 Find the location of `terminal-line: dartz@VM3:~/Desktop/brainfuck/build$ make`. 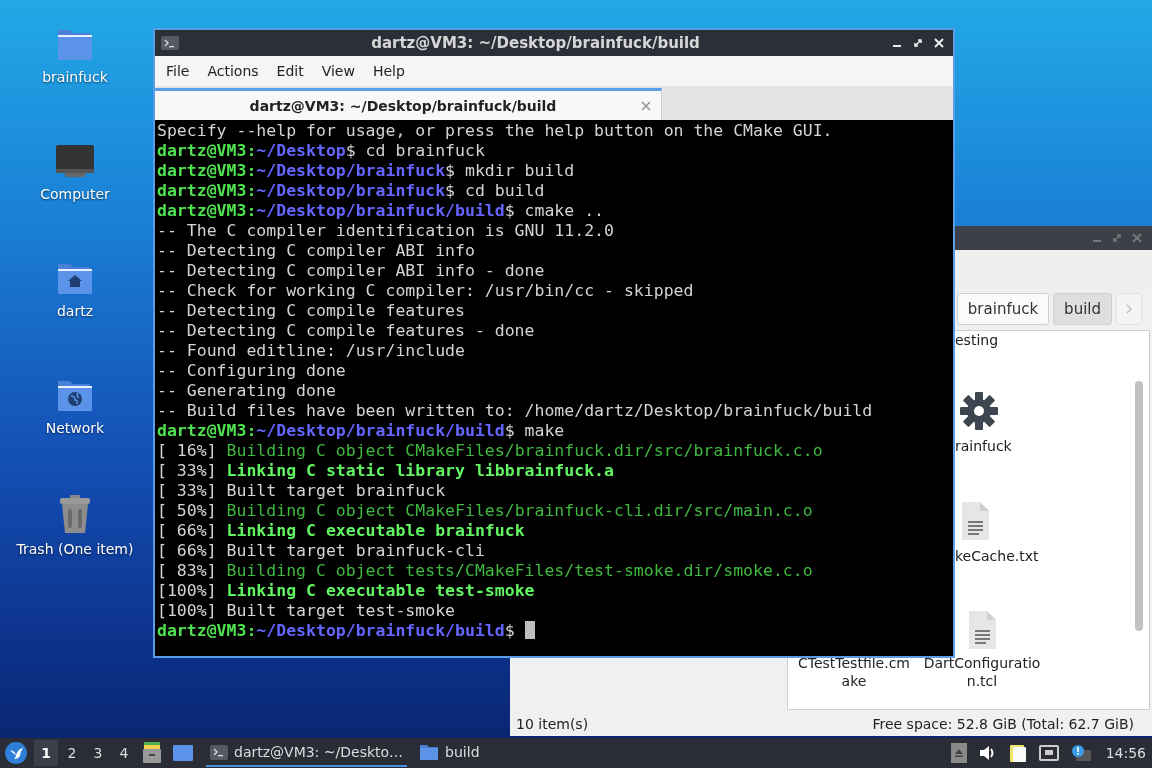

terminal-line: dartz@VM3:~/Desktop/brainfuck/build$ make is located at coordinates (361, 431).